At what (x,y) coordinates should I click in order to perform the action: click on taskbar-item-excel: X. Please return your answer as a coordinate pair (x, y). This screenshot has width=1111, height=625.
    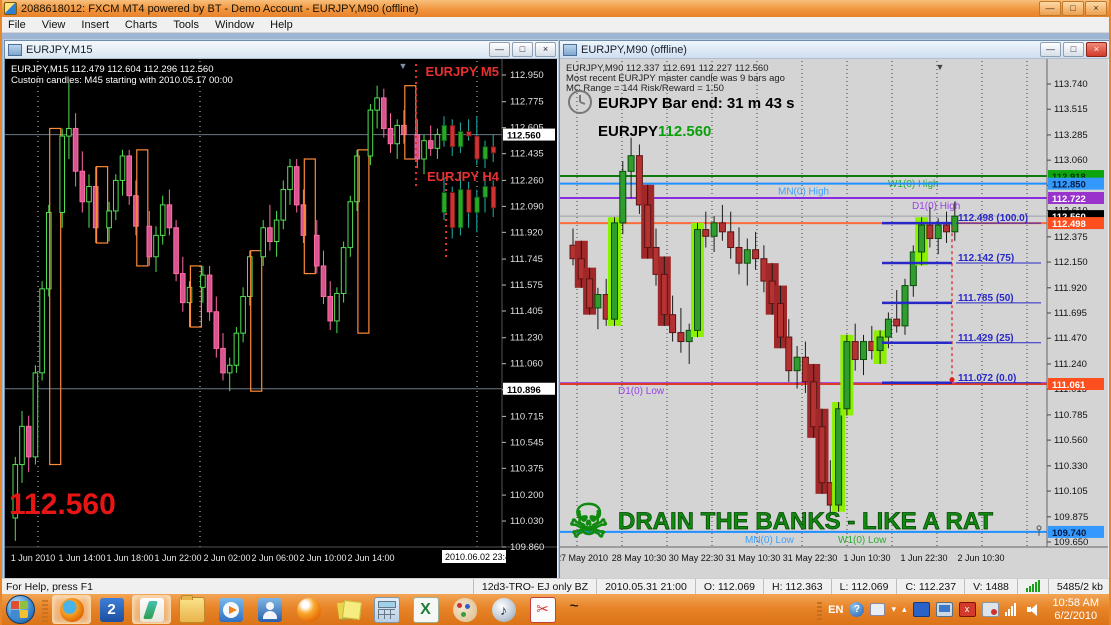
    Looking at the image, I should click on (425, 609).